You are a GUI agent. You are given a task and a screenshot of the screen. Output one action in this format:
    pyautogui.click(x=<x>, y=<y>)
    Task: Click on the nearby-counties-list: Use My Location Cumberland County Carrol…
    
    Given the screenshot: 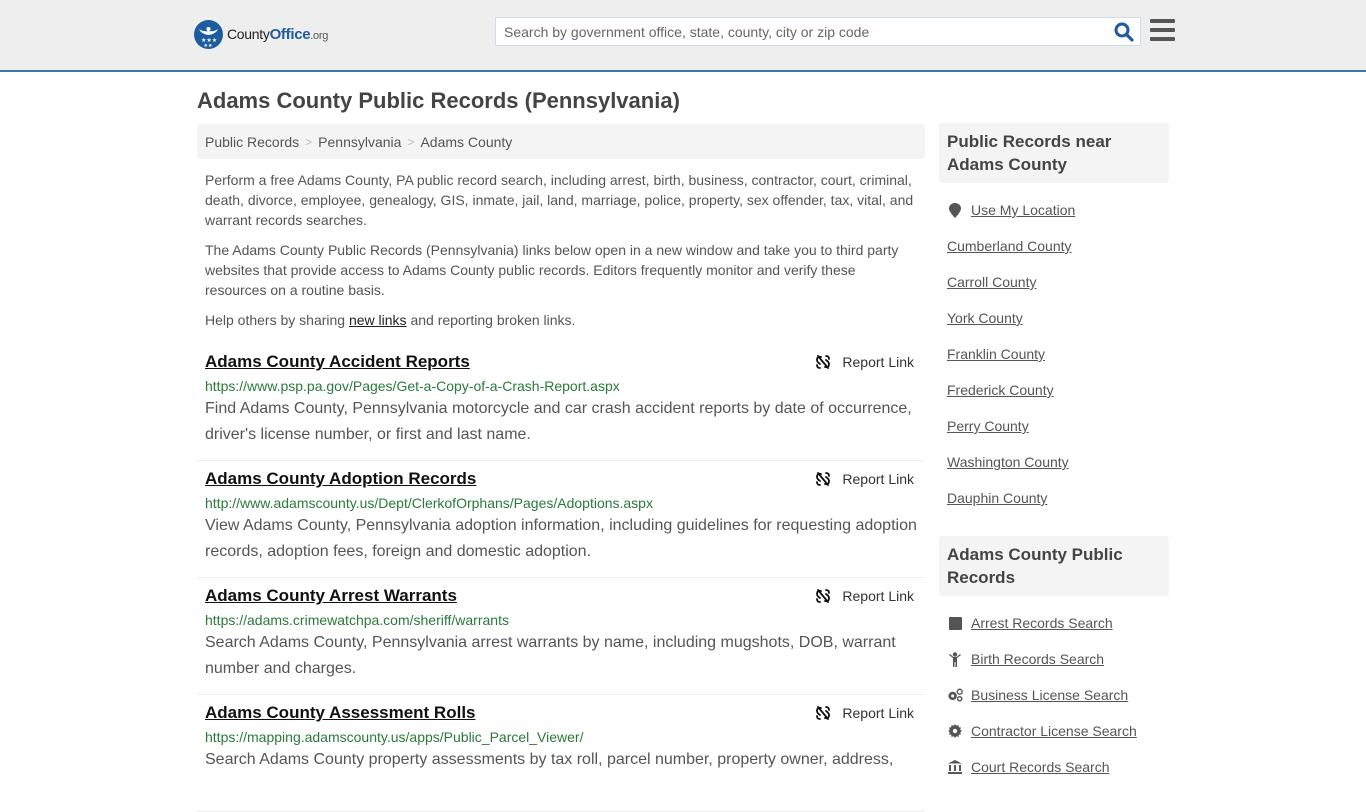 What is the action you would take?
    pyautogui.click(x=1054, y=349)
    